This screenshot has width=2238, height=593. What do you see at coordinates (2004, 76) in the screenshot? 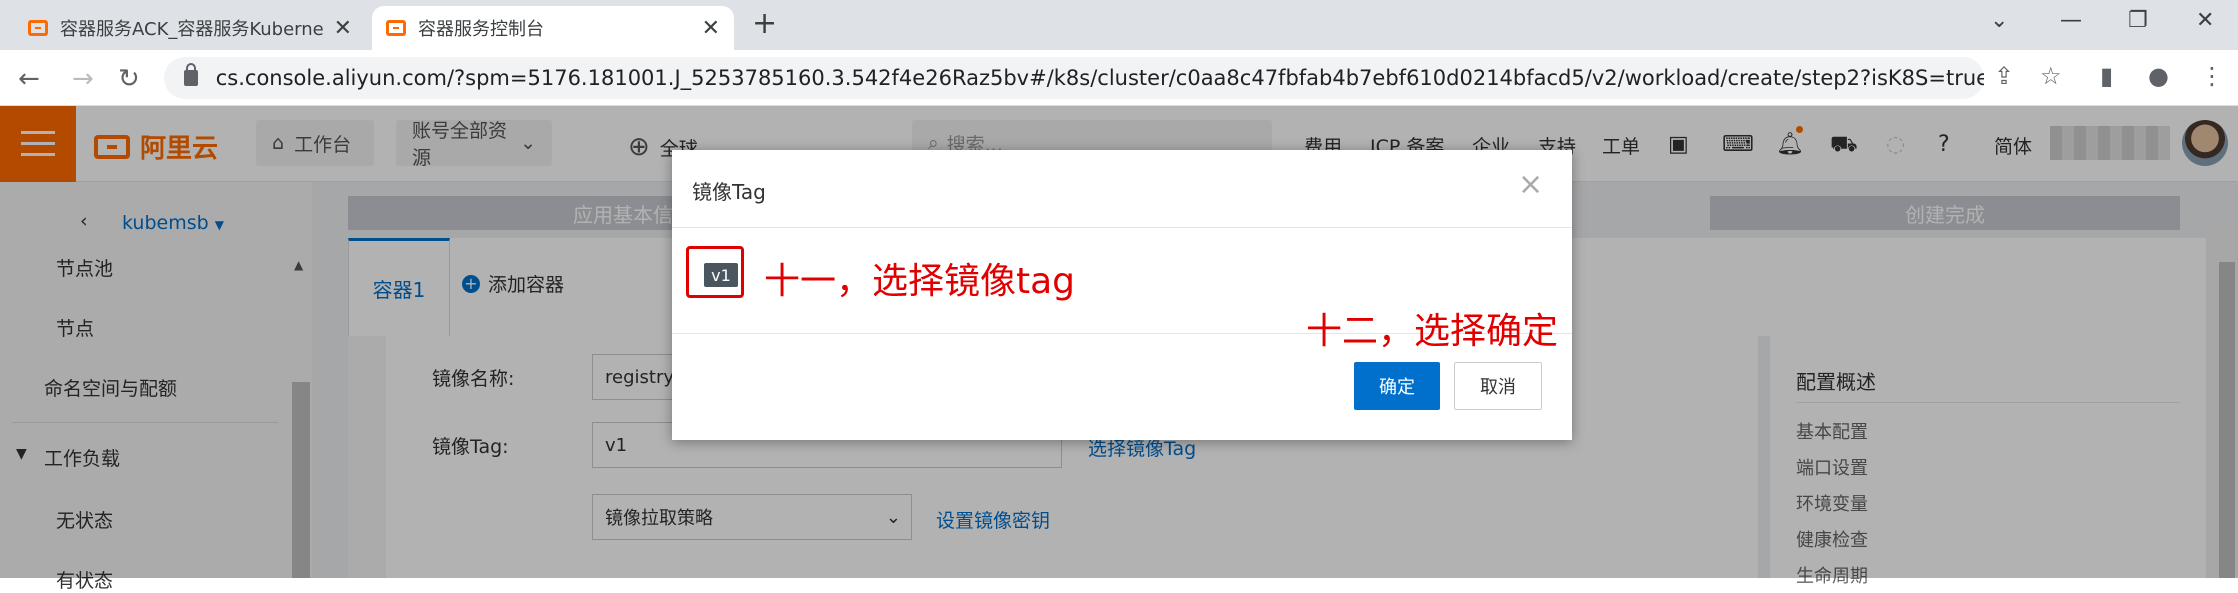
I see `share-icon: ⇪` at bounding box center [2004, 76].